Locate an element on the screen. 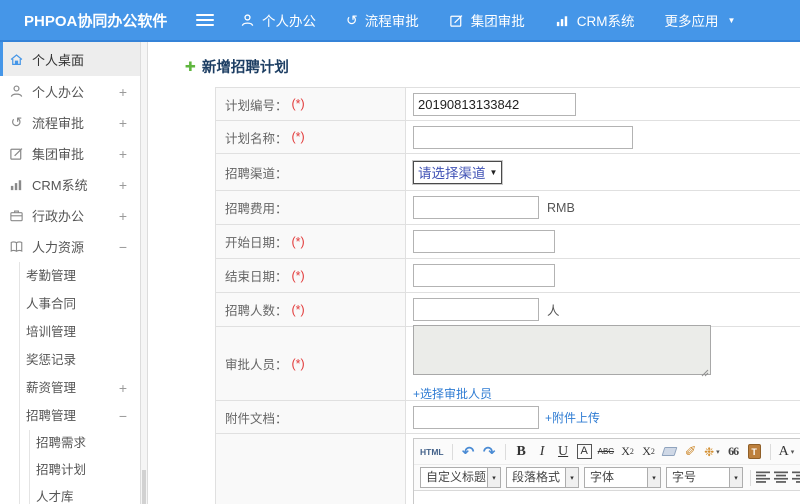  choose-approvers-link: +选择审批人员 is located at coordinates (452, 393).